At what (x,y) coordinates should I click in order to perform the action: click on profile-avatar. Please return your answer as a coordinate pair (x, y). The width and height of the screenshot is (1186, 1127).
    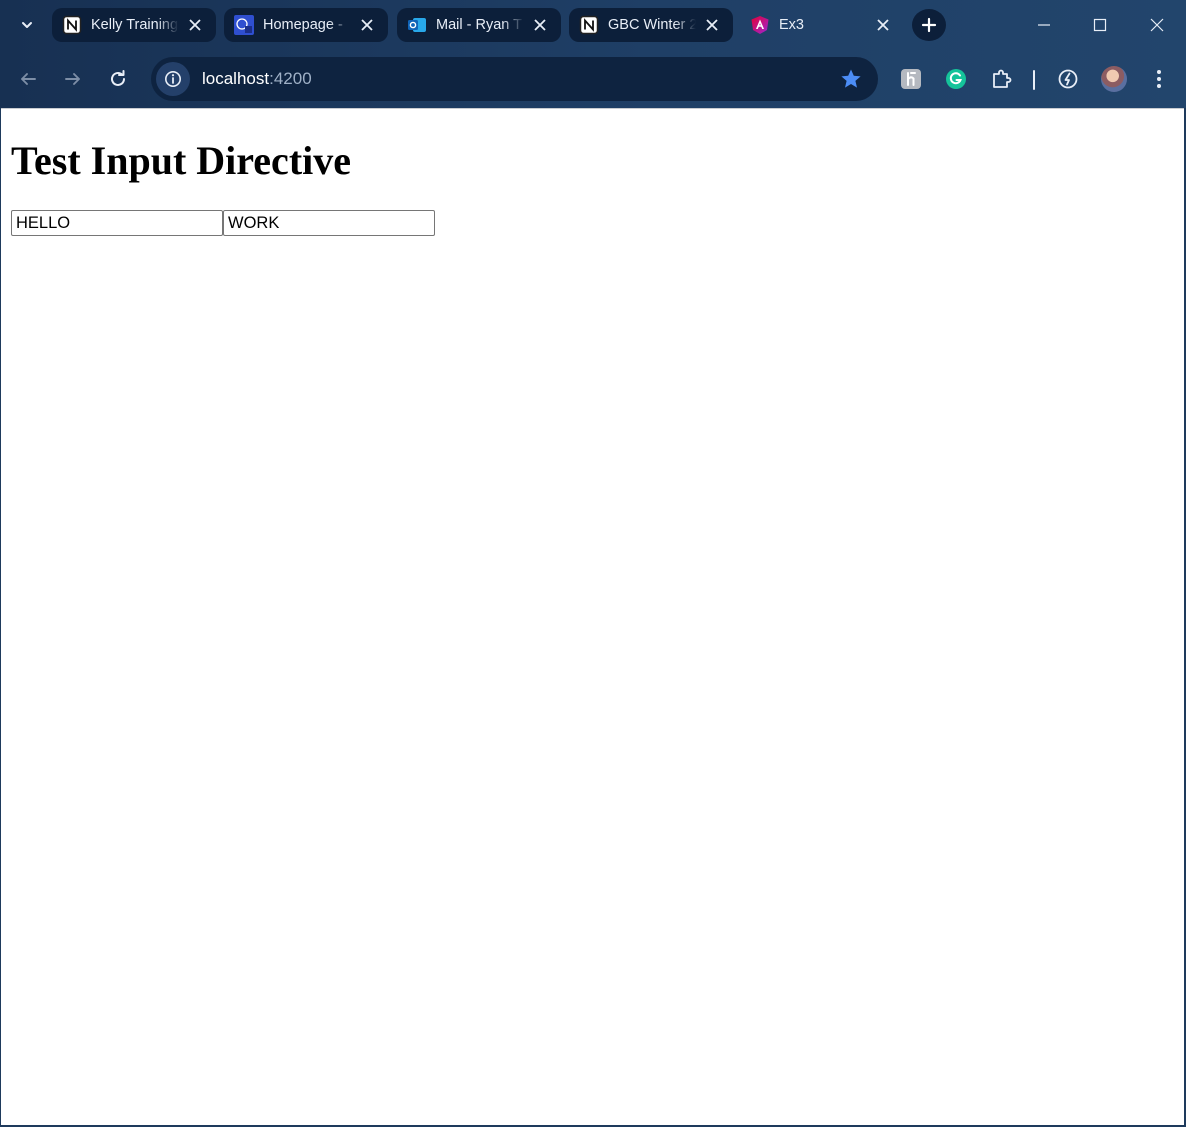
    Looking at the image, I should click on (1114, 79).